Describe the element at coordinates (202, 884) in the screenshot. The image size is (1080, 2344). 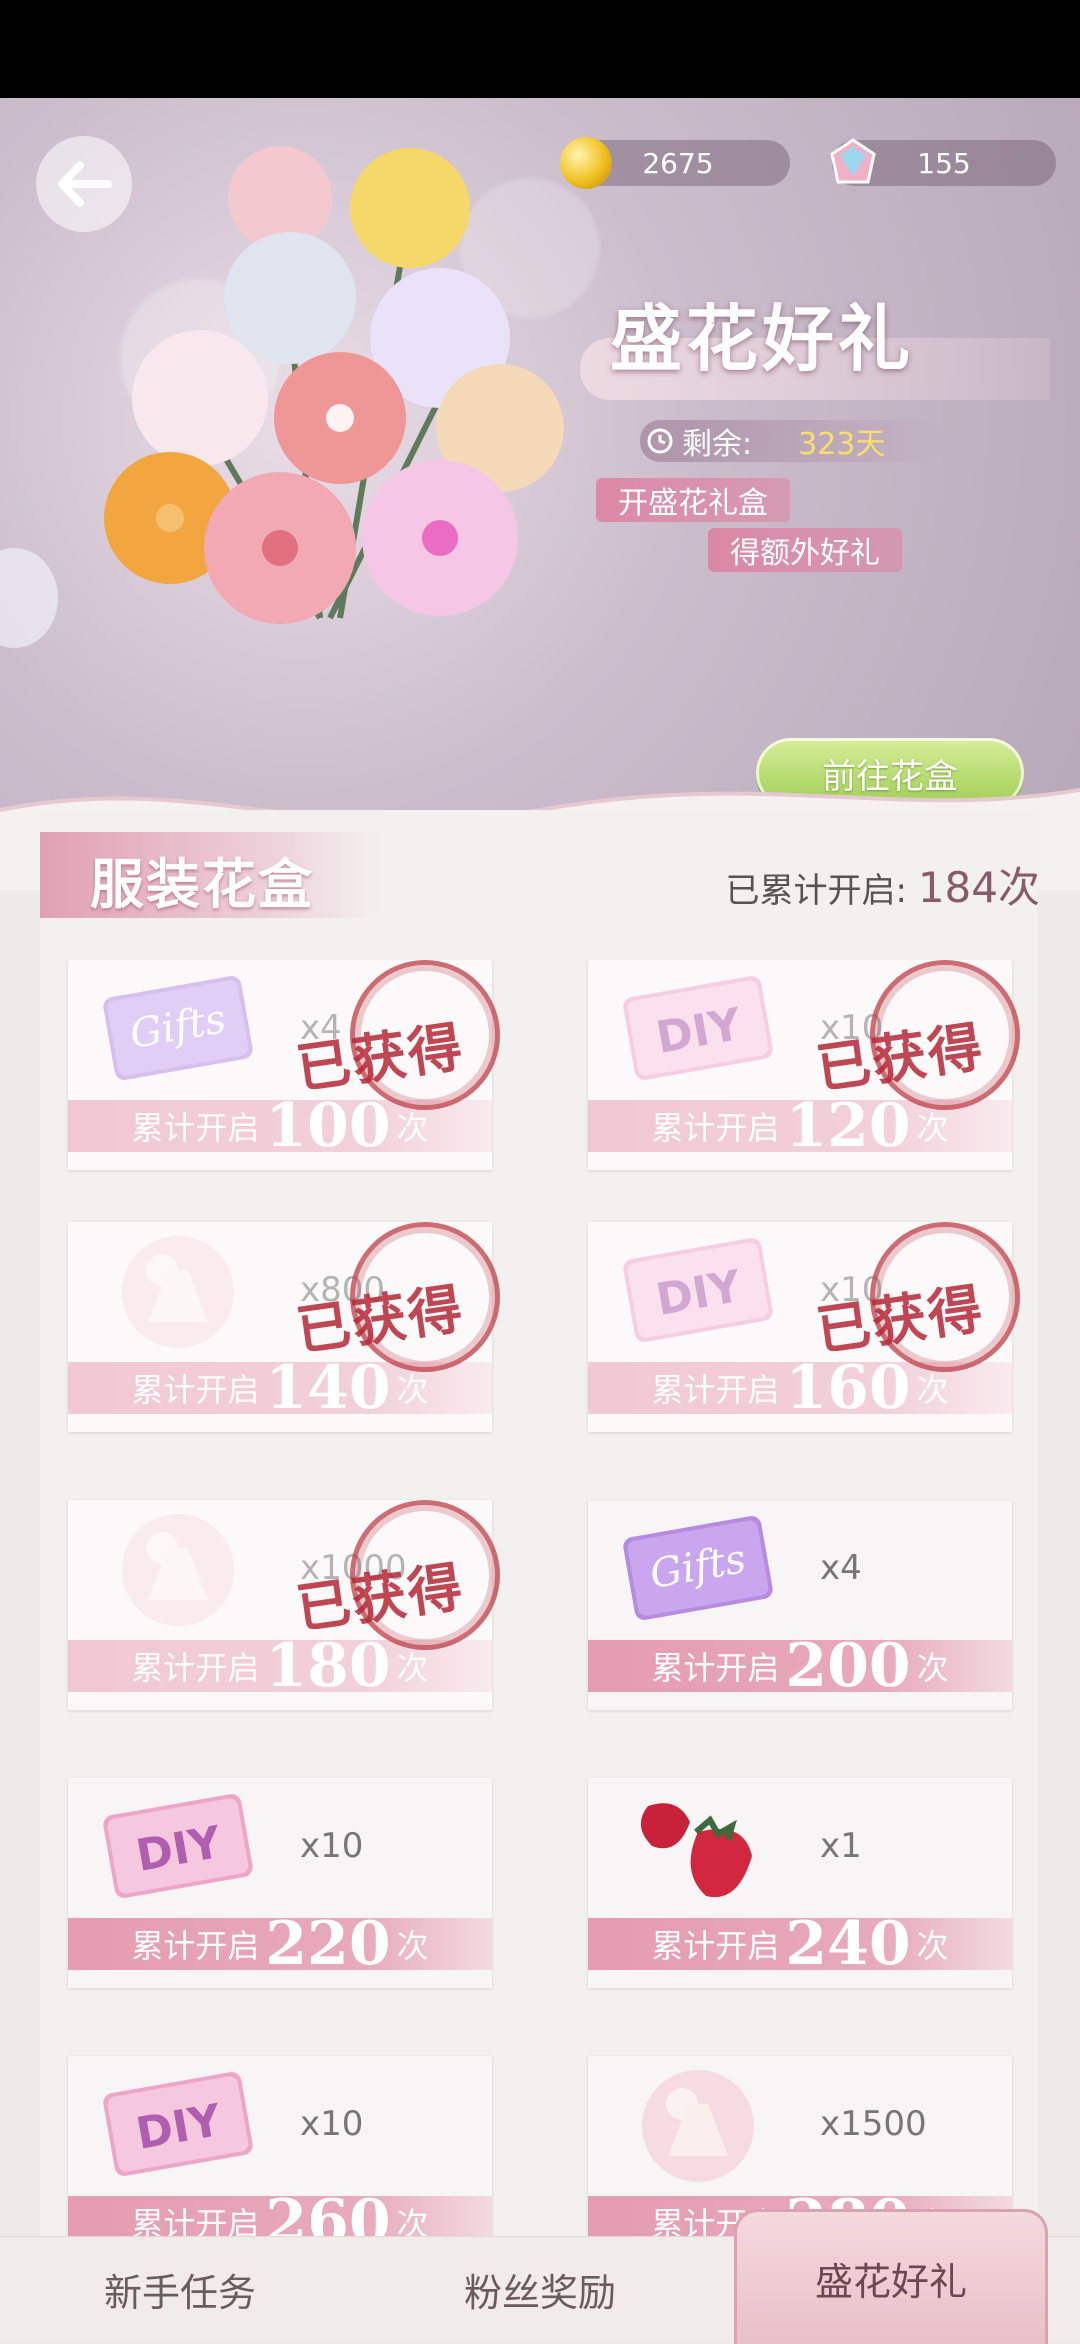
I see `section-title: 服装花盒` at that location.